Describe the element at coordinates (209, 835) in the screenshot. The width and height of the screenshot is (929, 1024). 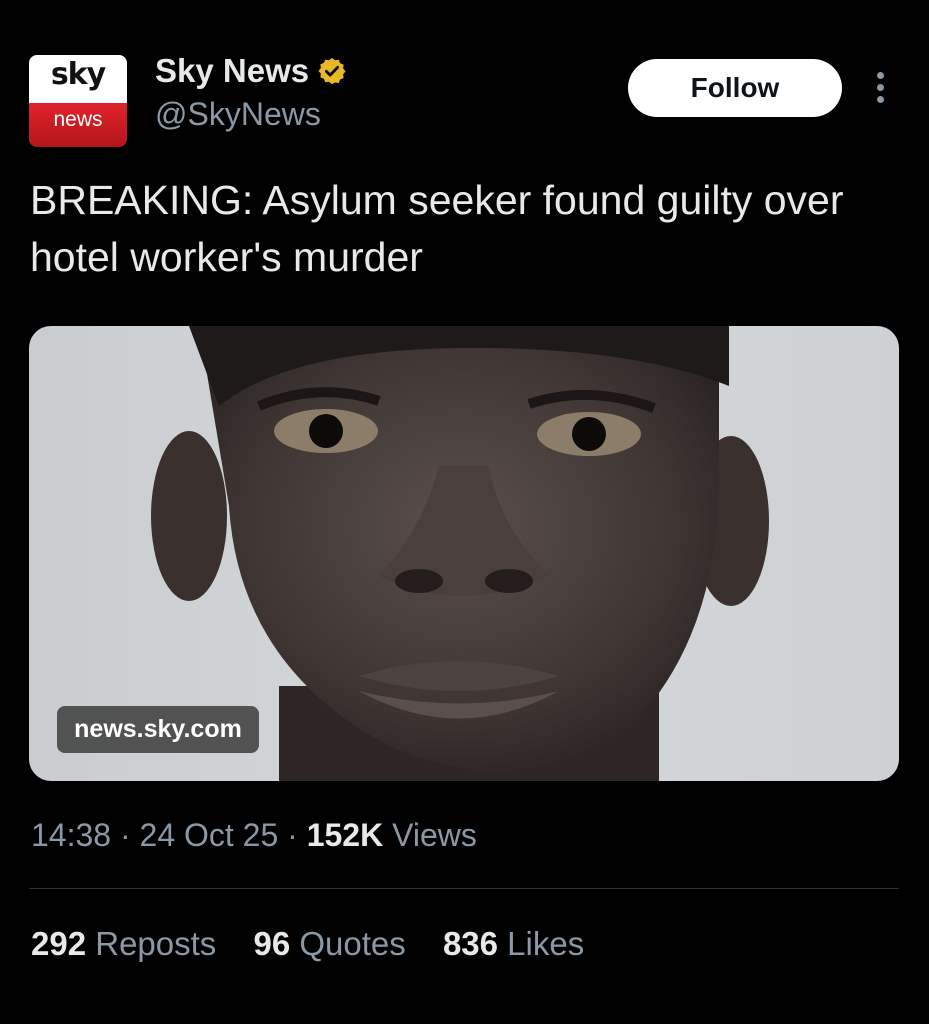
I see `tweet-date: 24 Oct 25` at that location.